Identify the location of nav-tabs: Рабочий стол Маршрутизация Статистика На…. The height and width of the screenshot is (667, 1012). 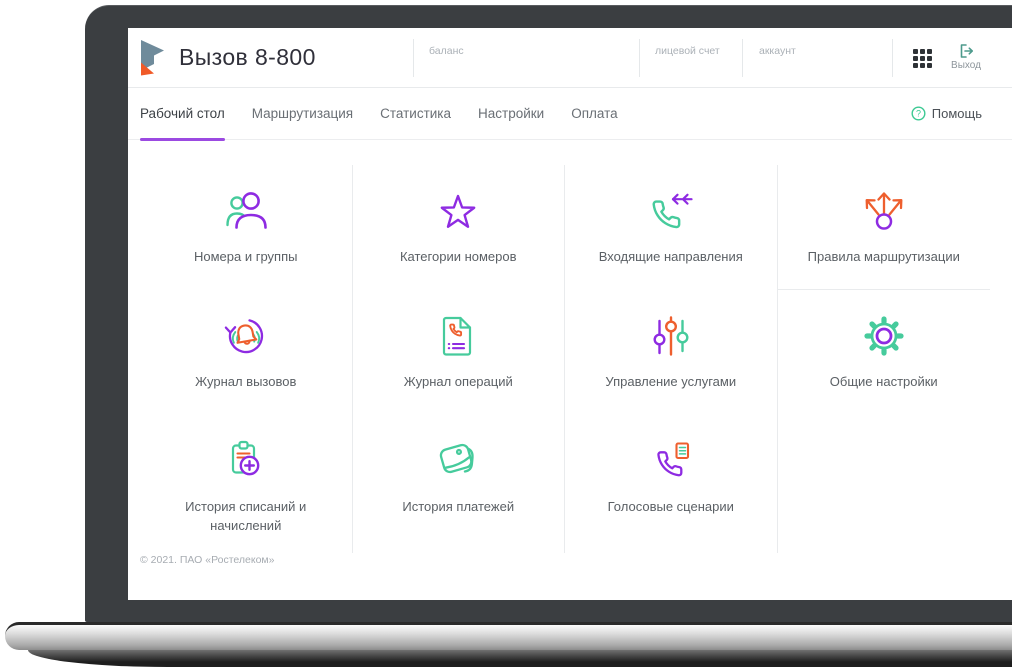
(392, 114).